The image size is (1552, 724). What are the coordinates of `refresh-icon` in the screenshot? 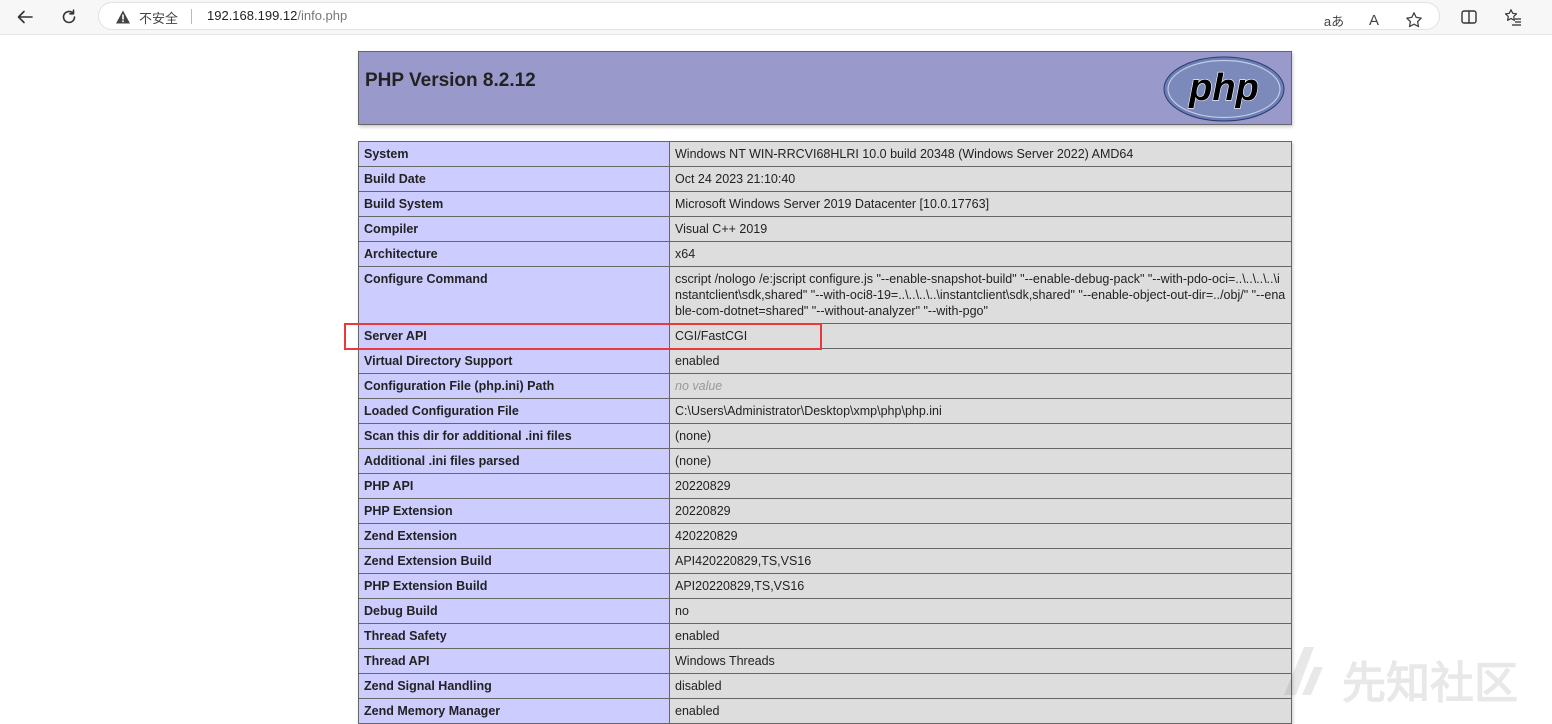 It's located at (69, 16).